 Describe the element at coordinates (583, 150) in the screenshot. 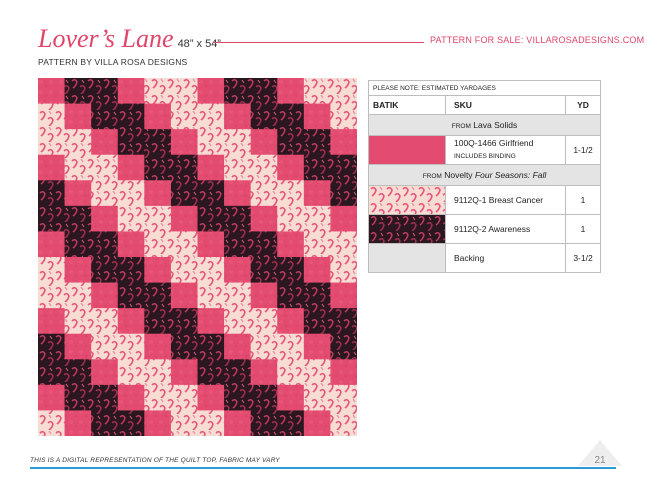

I see `yardage-cell: 1-1/2` at that location.